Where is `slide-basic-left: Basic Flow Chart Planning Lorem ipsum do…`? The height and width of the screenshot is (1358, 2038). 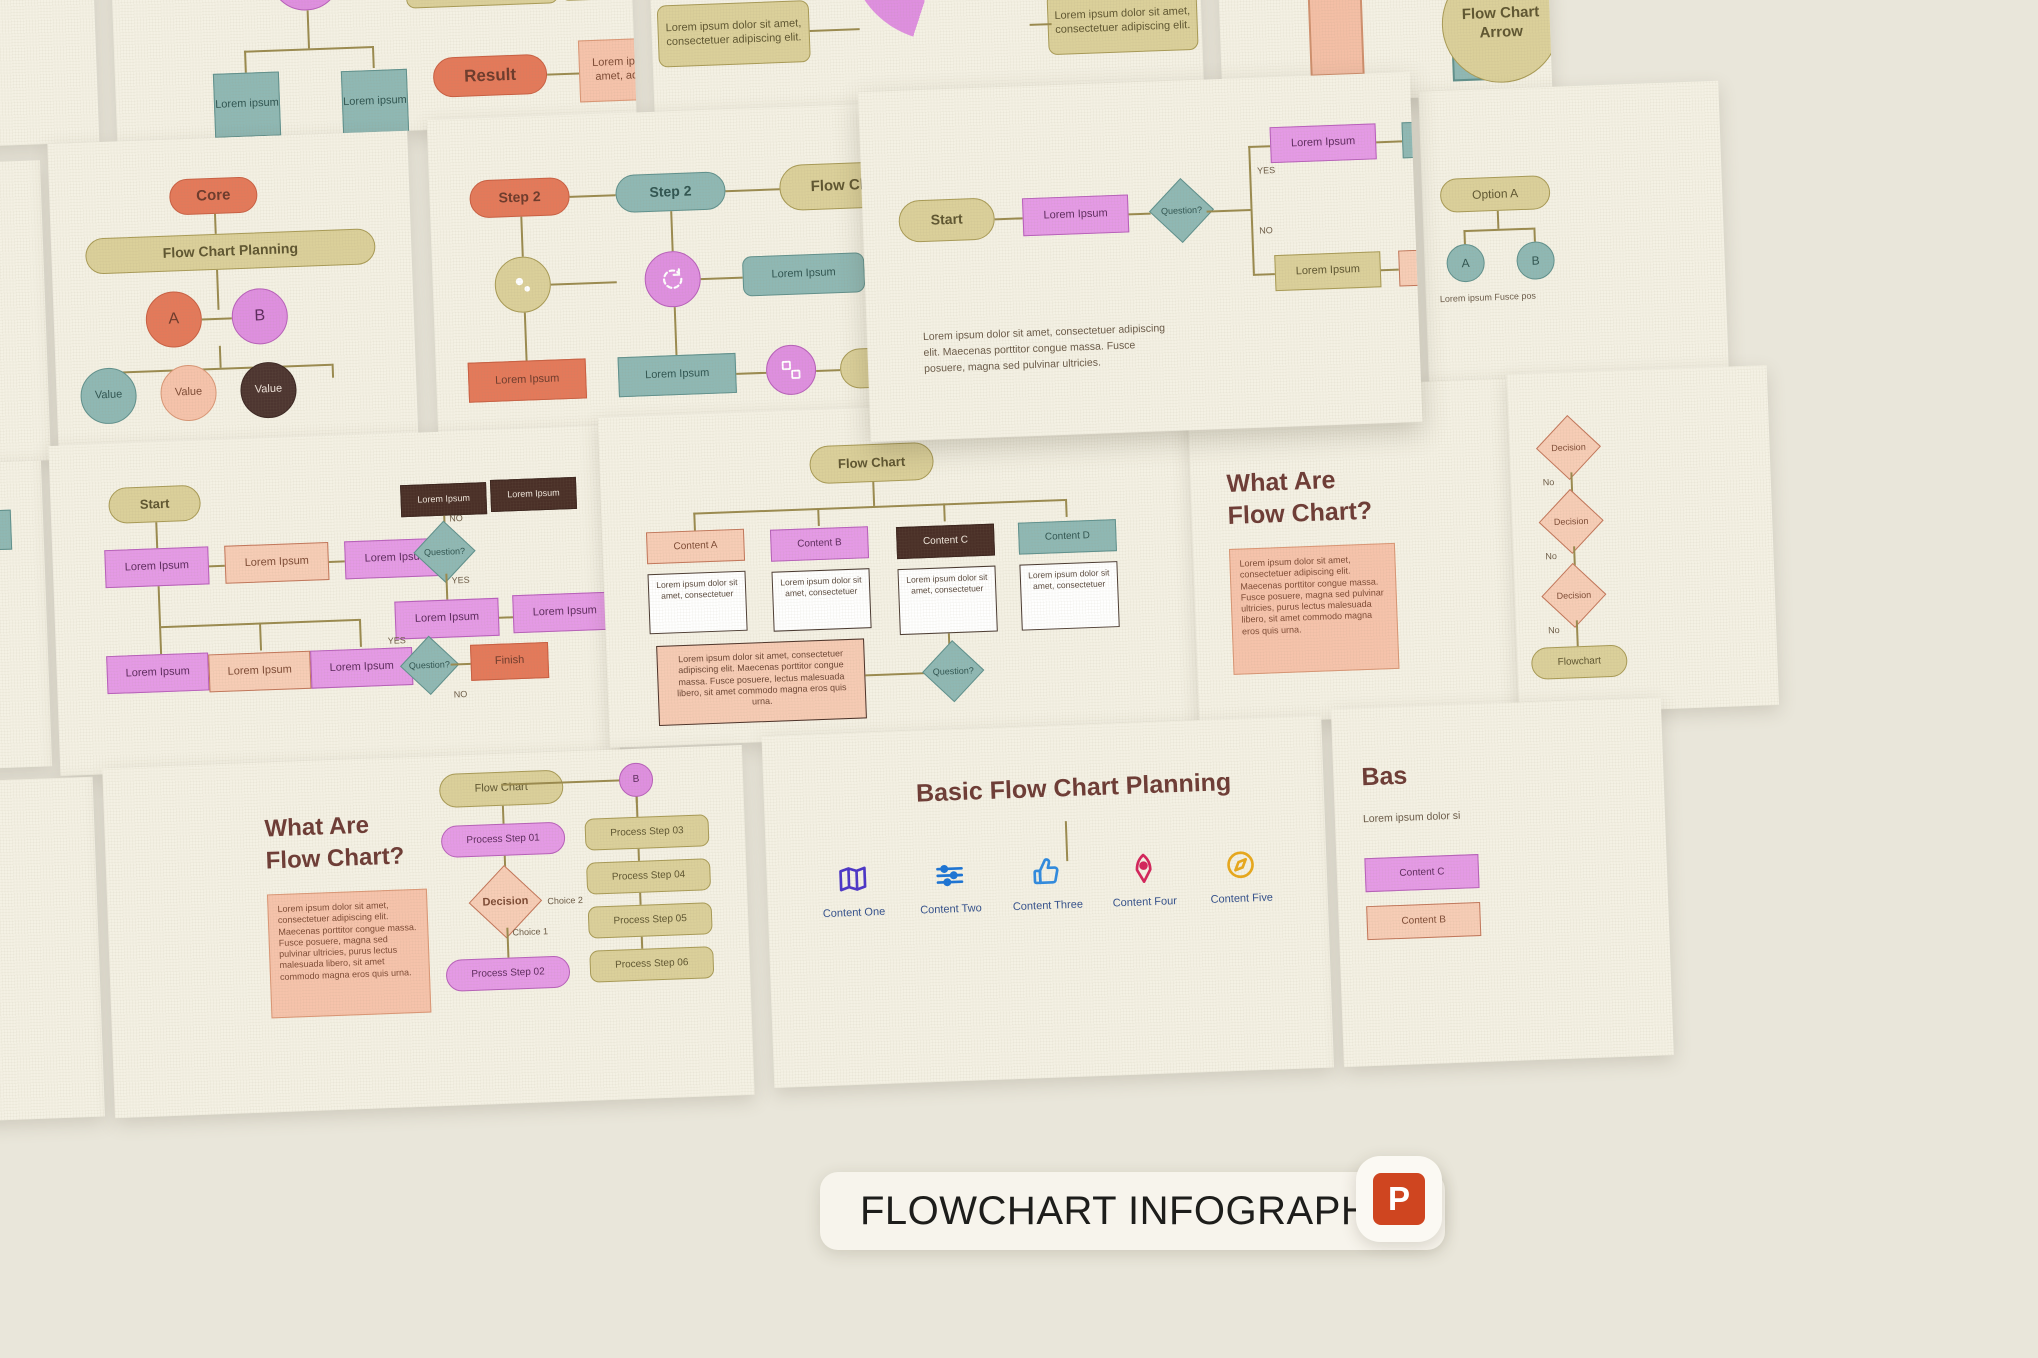
slide-basic-left: Basic Flow Chart Planning Lorem ipsum do… is located at coordinates (53, 954).